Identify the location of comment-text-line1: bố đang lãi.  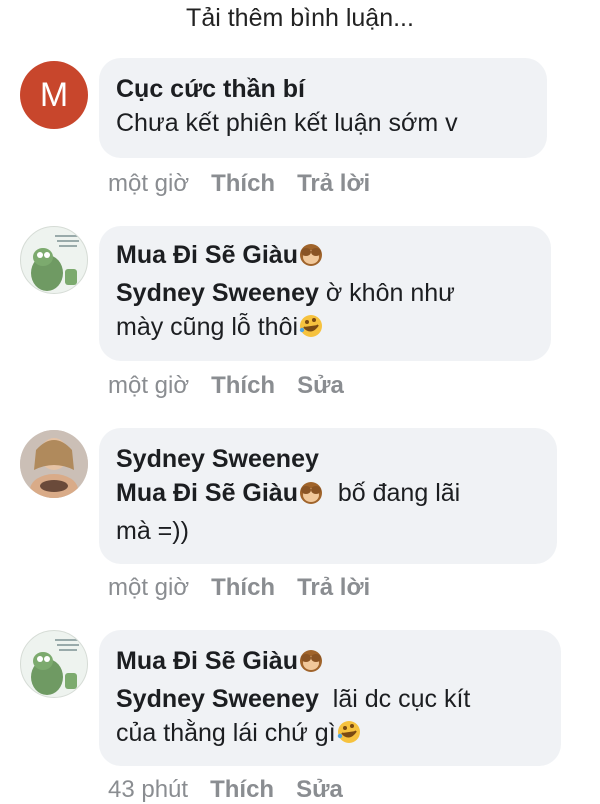
(392, 493).